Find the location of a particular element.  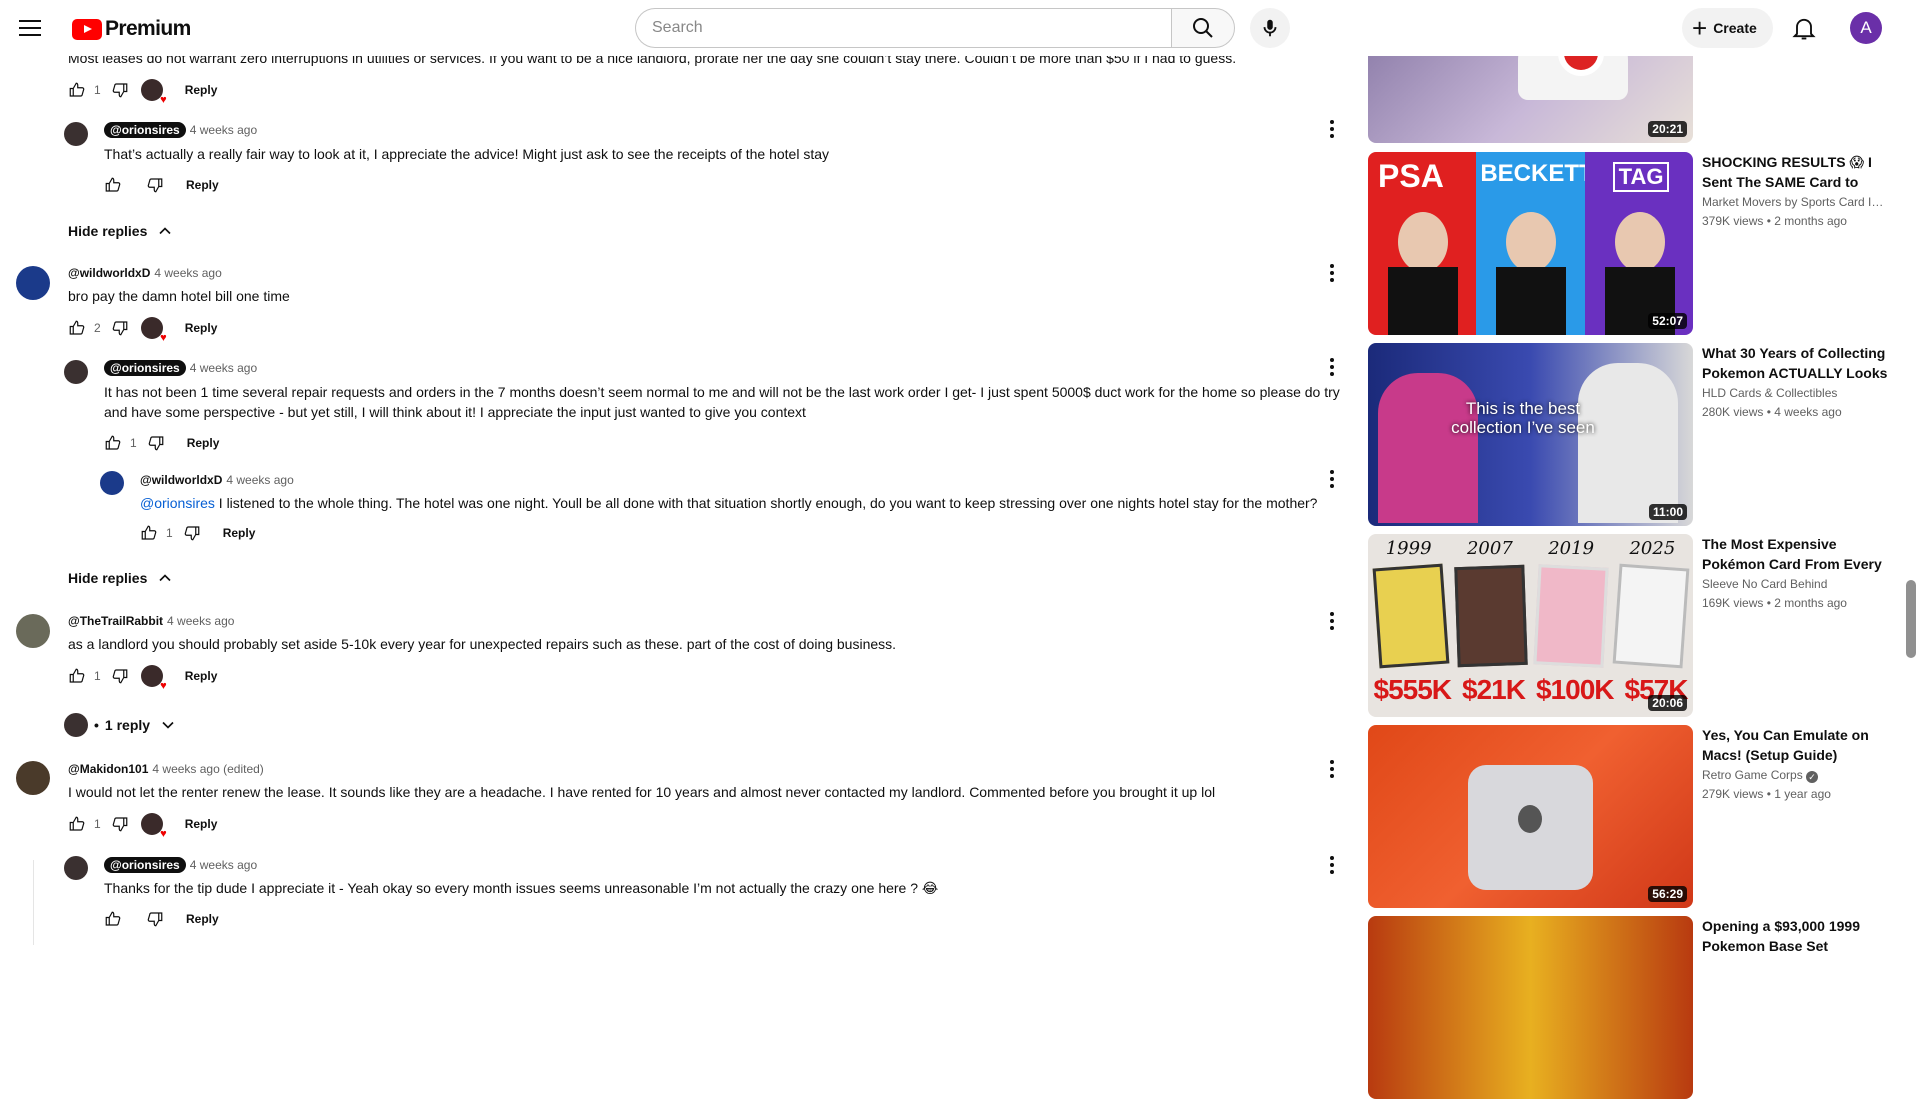

replier-avatar is located at coordinates (76, 725).